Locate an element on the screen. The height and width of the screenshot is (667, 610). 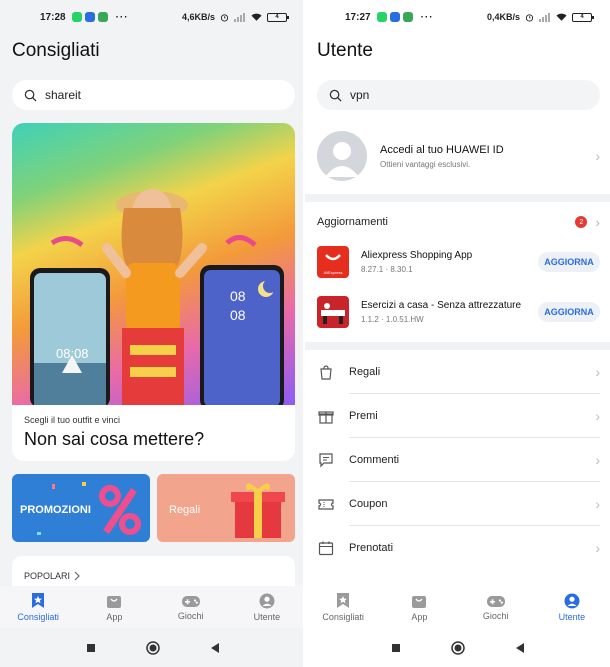
wifi-icon is located at coordinates (256, 17).